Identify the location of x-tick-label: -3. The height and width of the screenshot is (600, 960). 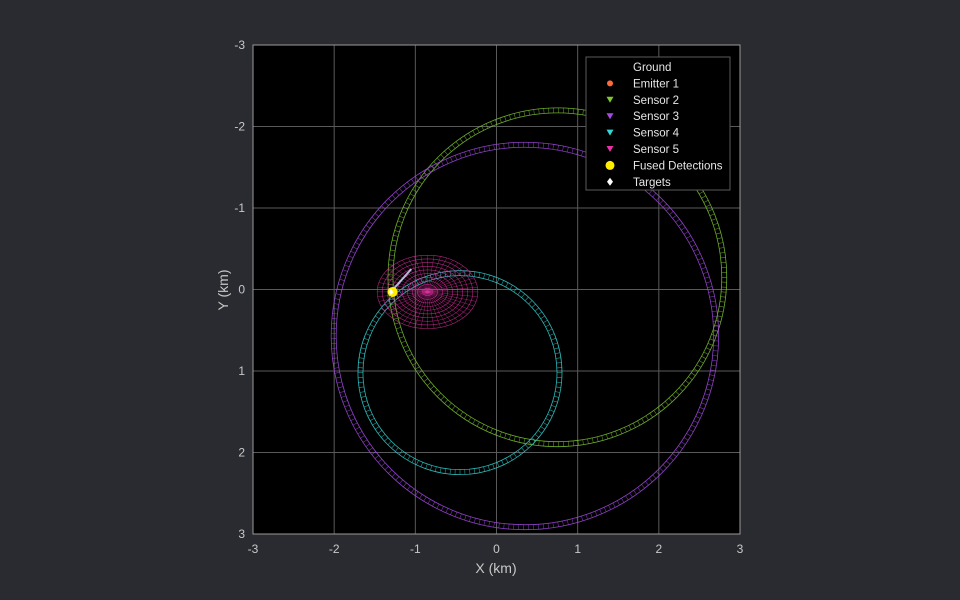
(253, 549).